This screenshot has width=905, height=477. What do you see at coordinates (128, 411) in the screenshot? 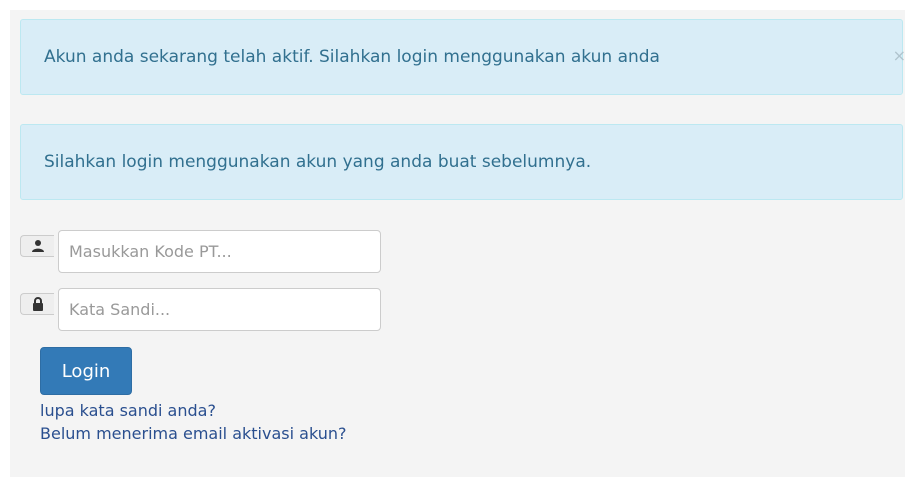
I see `forgot-password-link: lupa kata sandi anda?` at bounding box center [128, 411].